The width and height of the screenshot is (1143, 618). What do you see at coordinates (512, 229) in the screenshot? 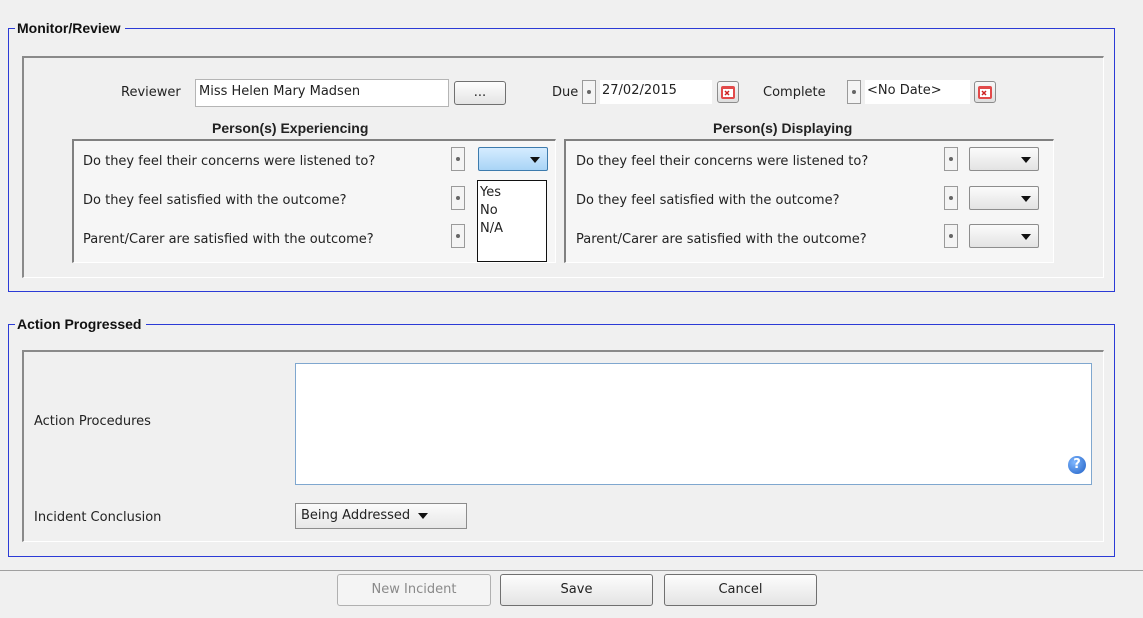
I see `dropdown-option-na: N/A` at bounding box center [512, 229].